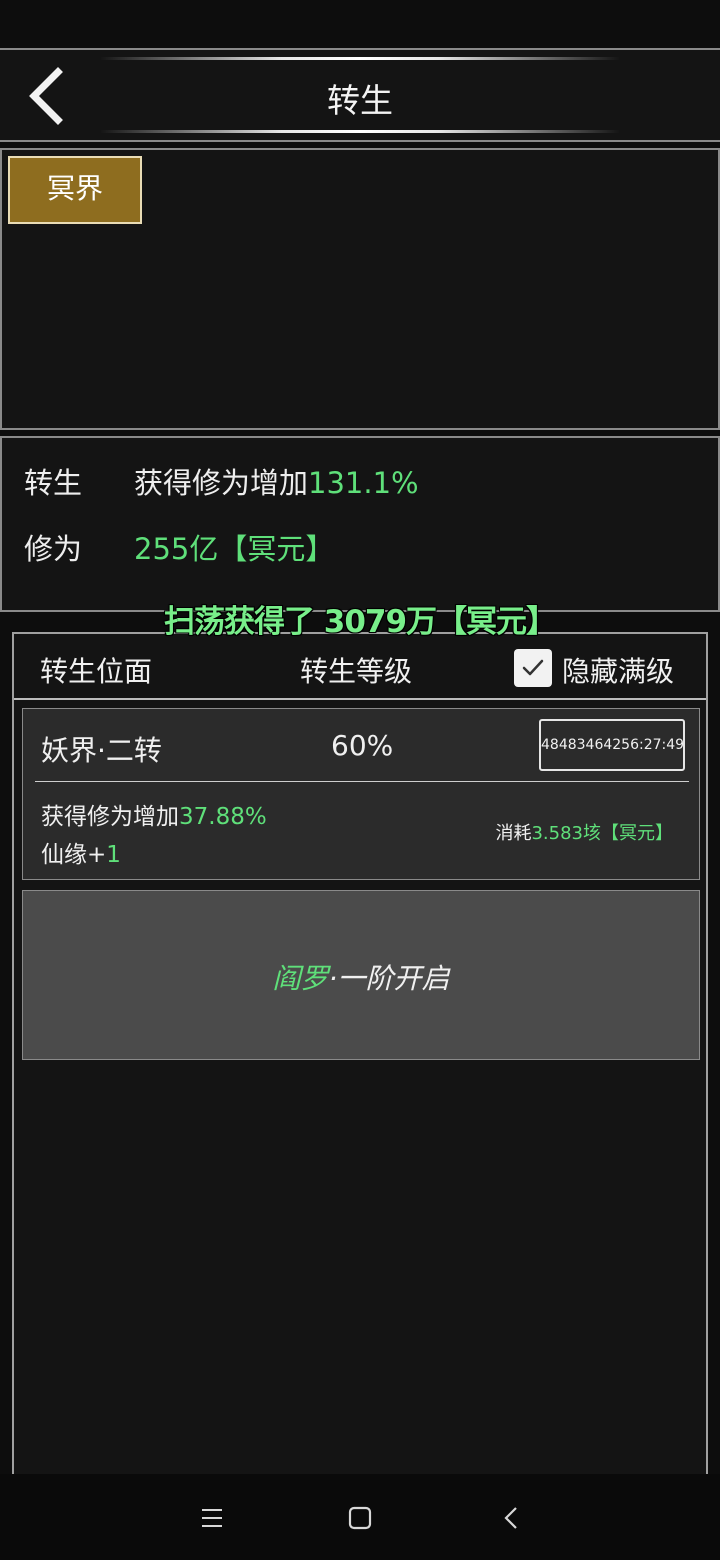 The width and height of the screenshot is (720, 1560). I want to click on status-bar, so click(360, 24).